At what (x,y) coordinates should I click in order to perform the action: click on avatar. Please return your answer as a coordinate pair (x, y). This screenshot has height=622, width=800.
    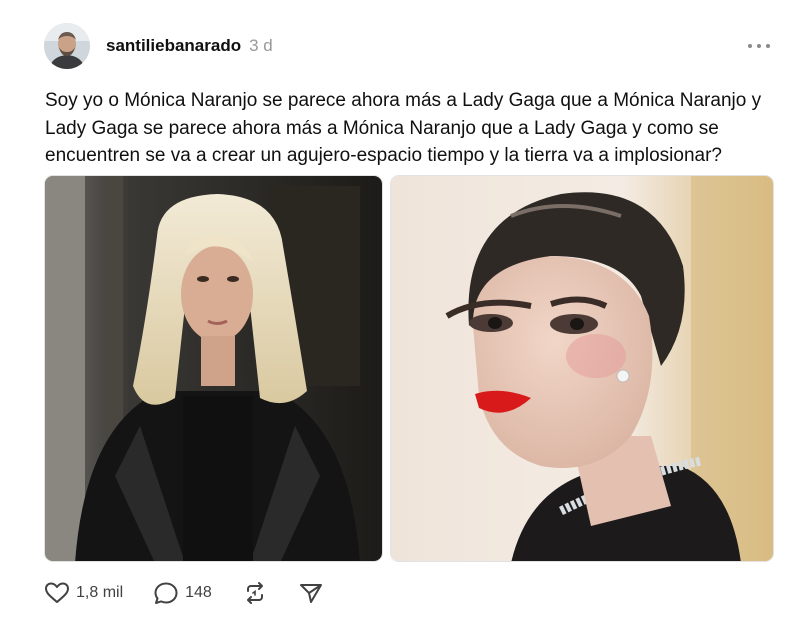
    Looking at the image, I should click on (67, 46).